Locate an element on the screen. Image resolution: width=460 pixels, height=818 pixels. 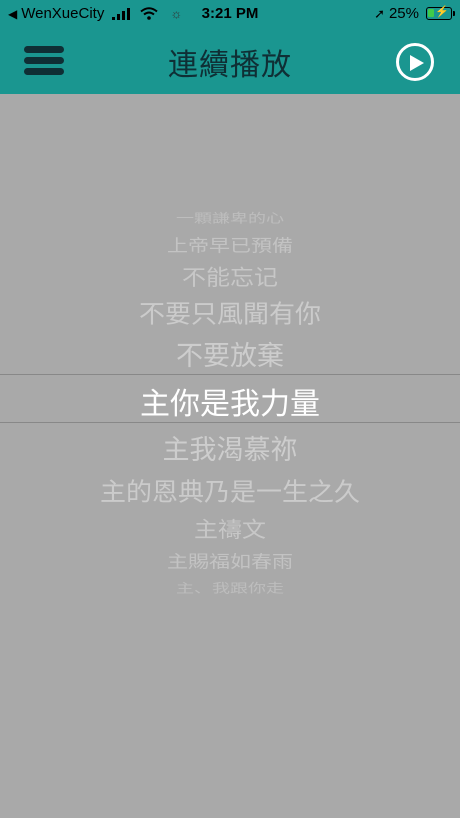
status-right: ➚ 25% ⚡ is located at coordinates (414, 13).